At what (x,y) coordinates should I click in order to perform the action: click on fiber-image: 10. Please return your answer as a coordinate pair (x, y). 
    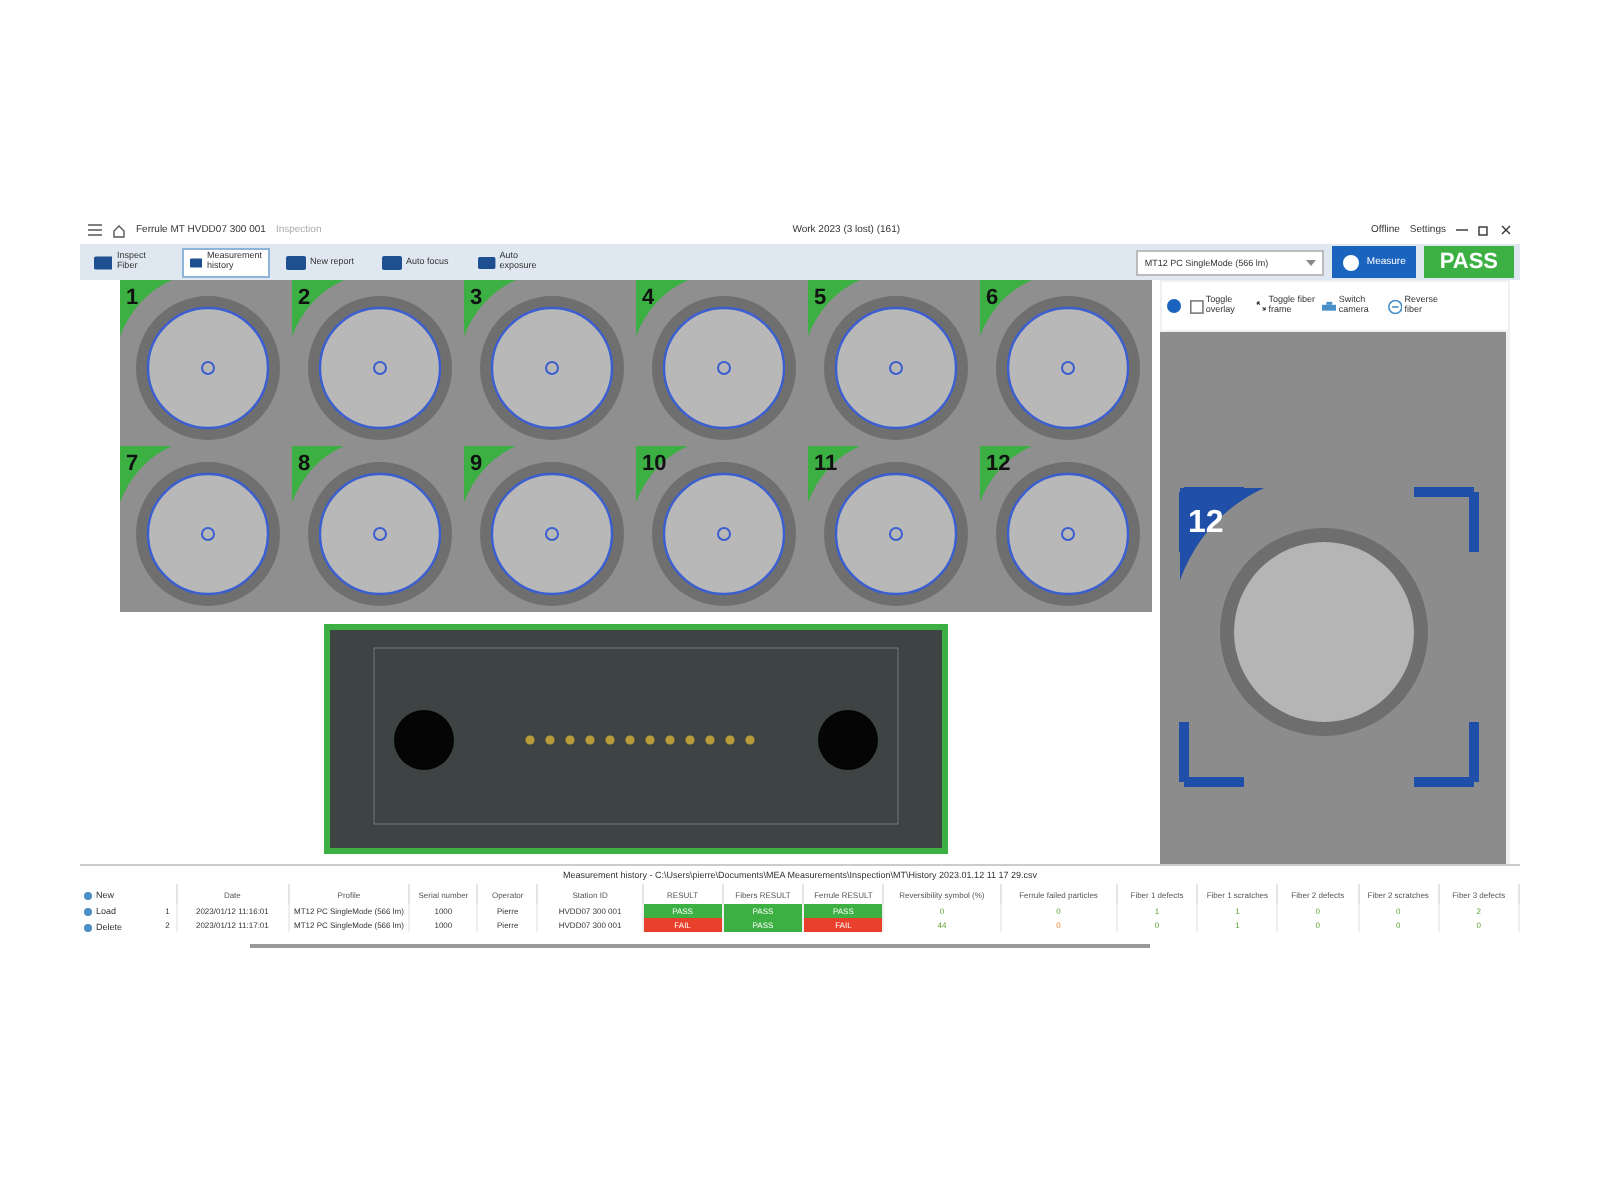
    Looking at the image, I should click on (722, 529).